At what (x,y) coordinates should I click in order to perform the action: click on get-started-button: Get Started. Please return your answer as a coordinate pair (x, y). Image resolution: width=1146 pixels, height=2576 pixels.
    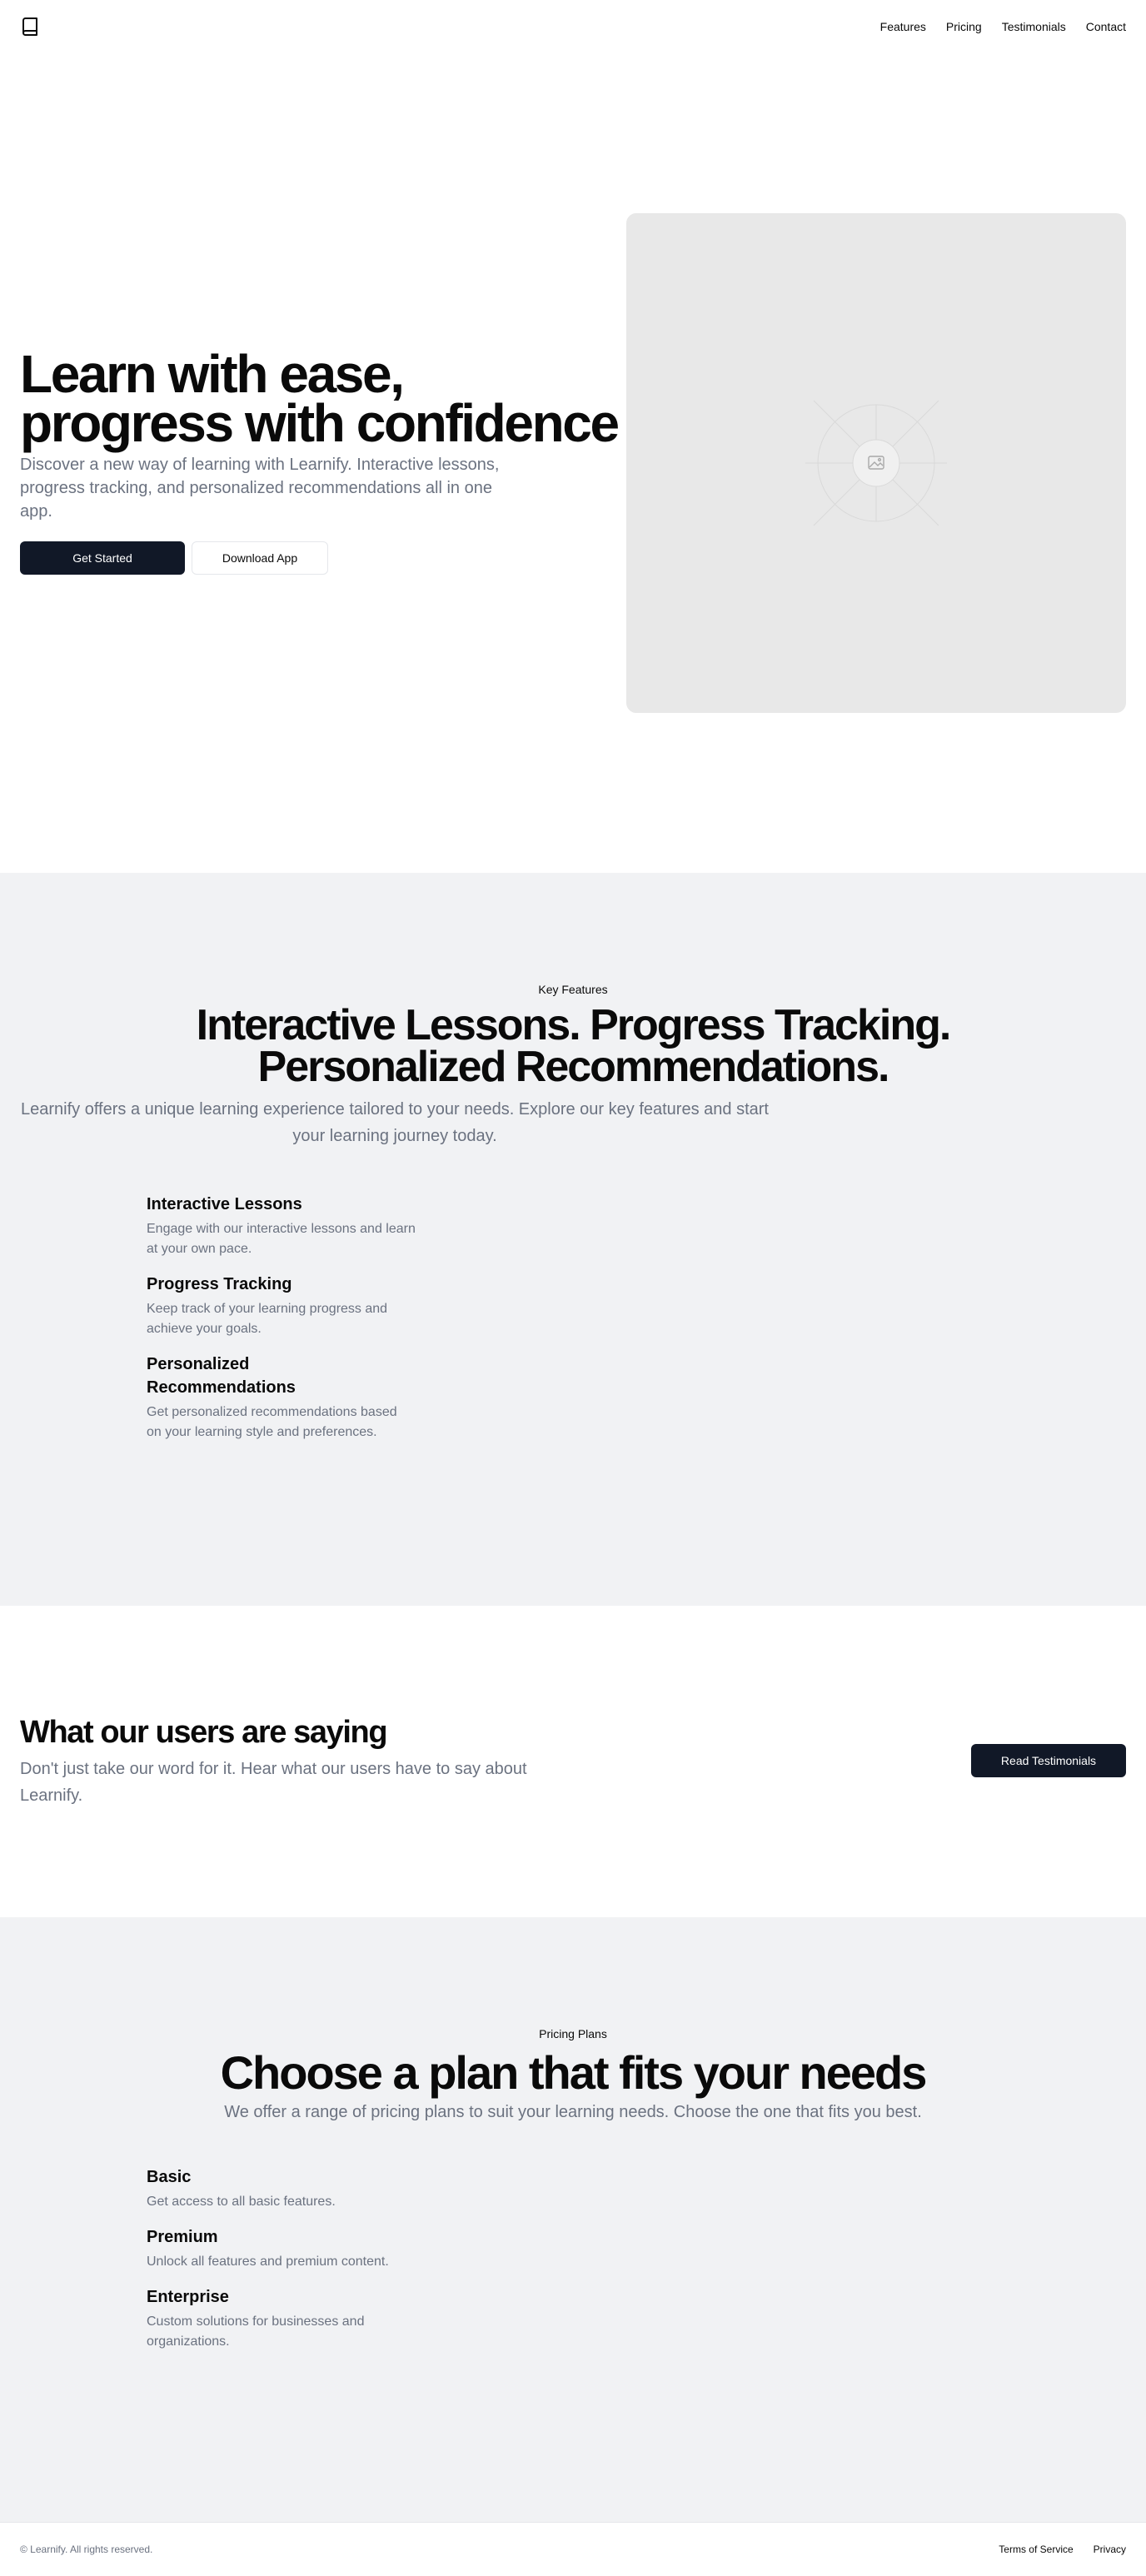
    Looking at the image, I should click on (103, 558).